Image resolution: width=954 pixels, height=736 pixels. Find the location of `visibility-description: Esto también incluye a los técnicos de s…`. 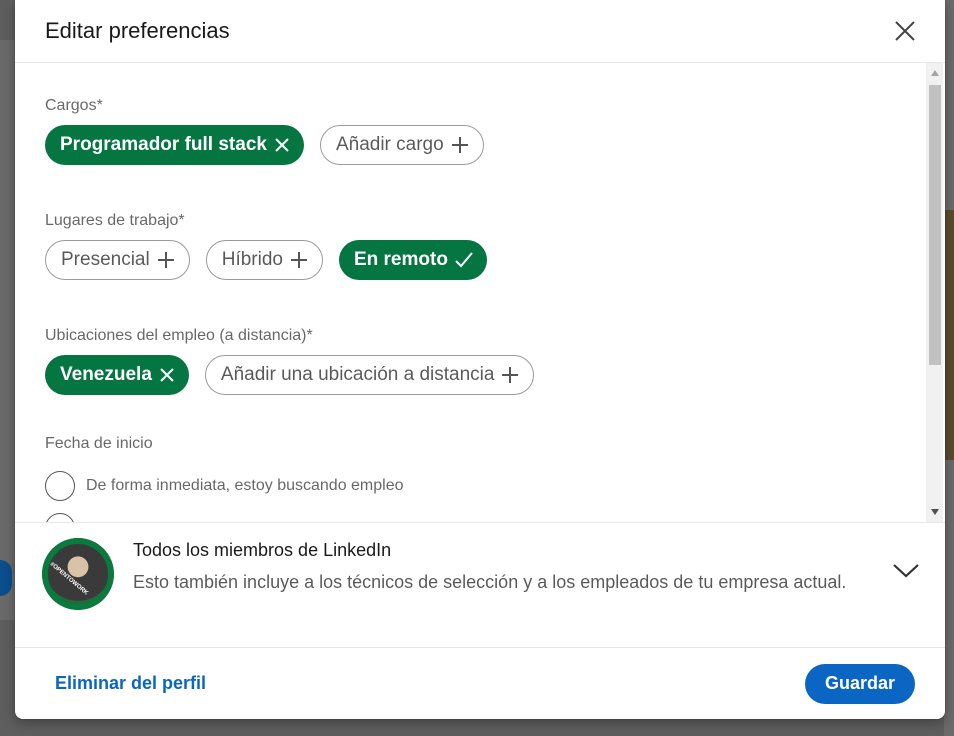

visibility-description: Esto también incluye a los técnicos de s… is located at coordinates (490, 582).